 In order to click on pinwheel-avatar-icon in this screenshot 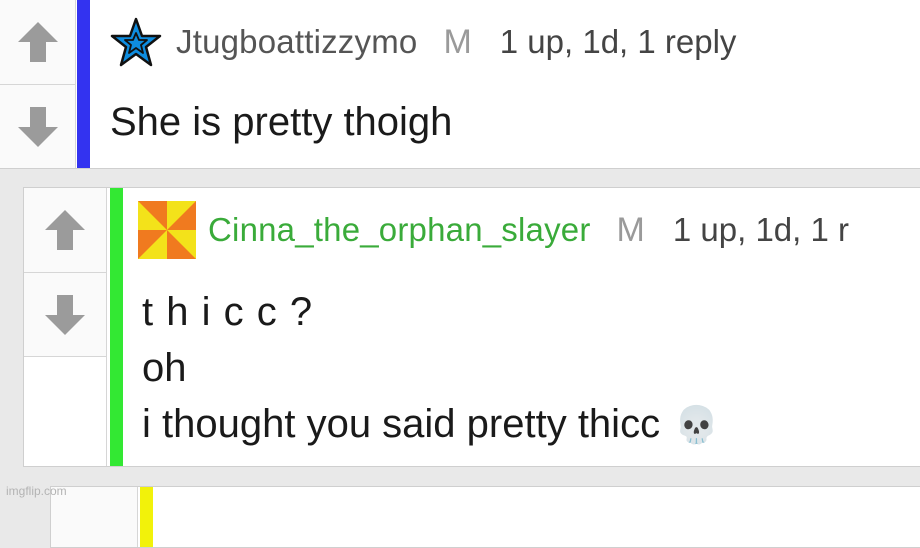, I will do `click(167, 230)`.